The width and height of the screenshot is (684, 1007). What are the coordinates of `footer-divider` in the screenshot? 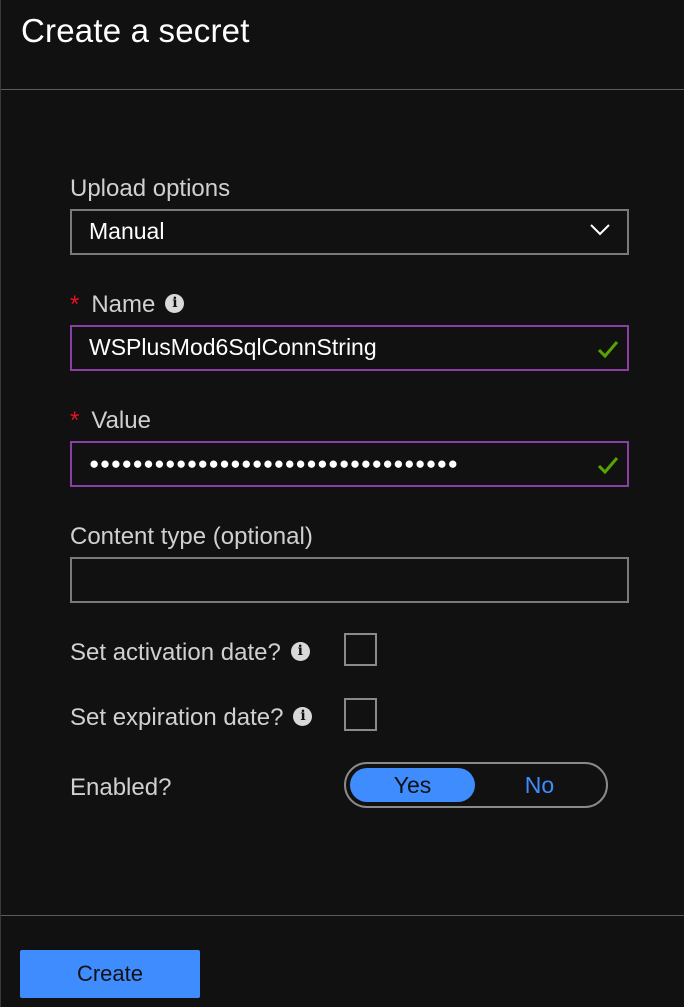 It's located at (342, 915).